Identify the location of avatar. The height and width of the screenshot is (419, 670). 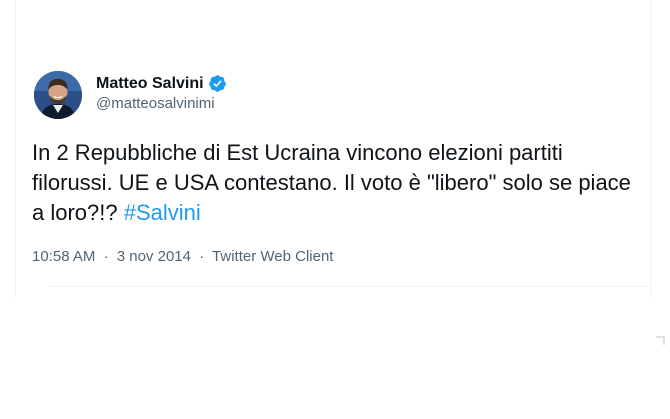
(58, 95).